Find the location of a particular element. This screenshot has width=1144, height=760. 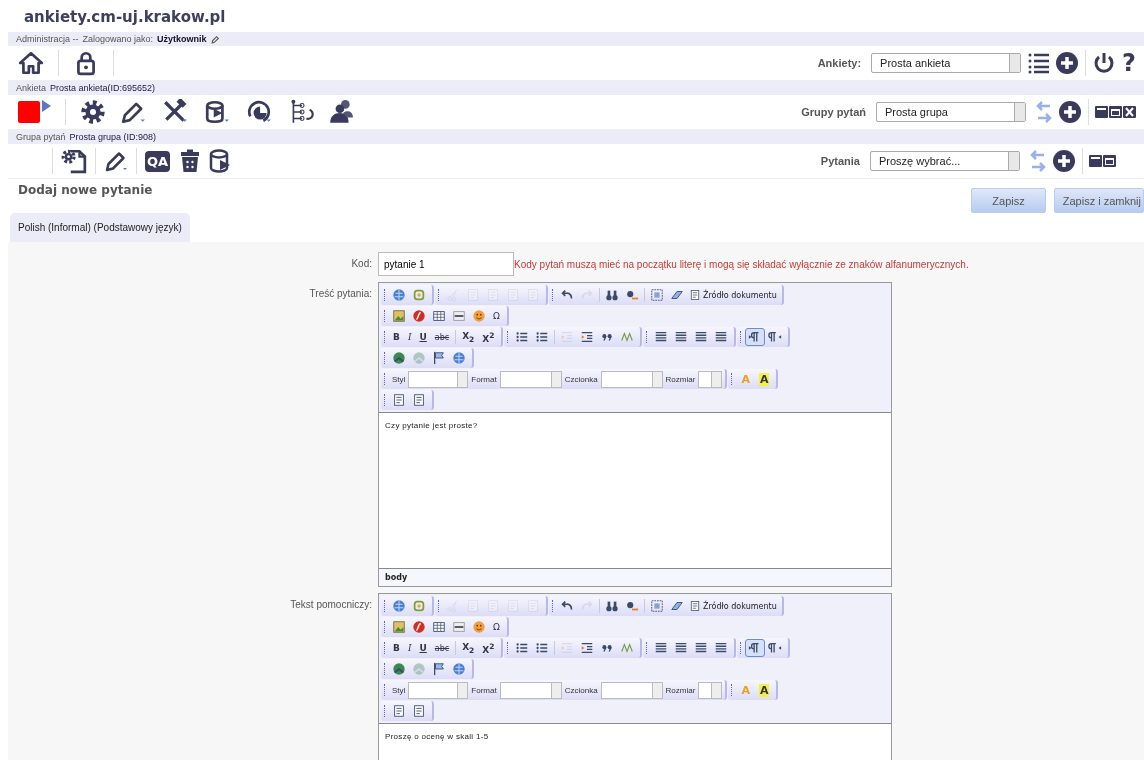

document-gear-icon is located at coordinates (74, 161).